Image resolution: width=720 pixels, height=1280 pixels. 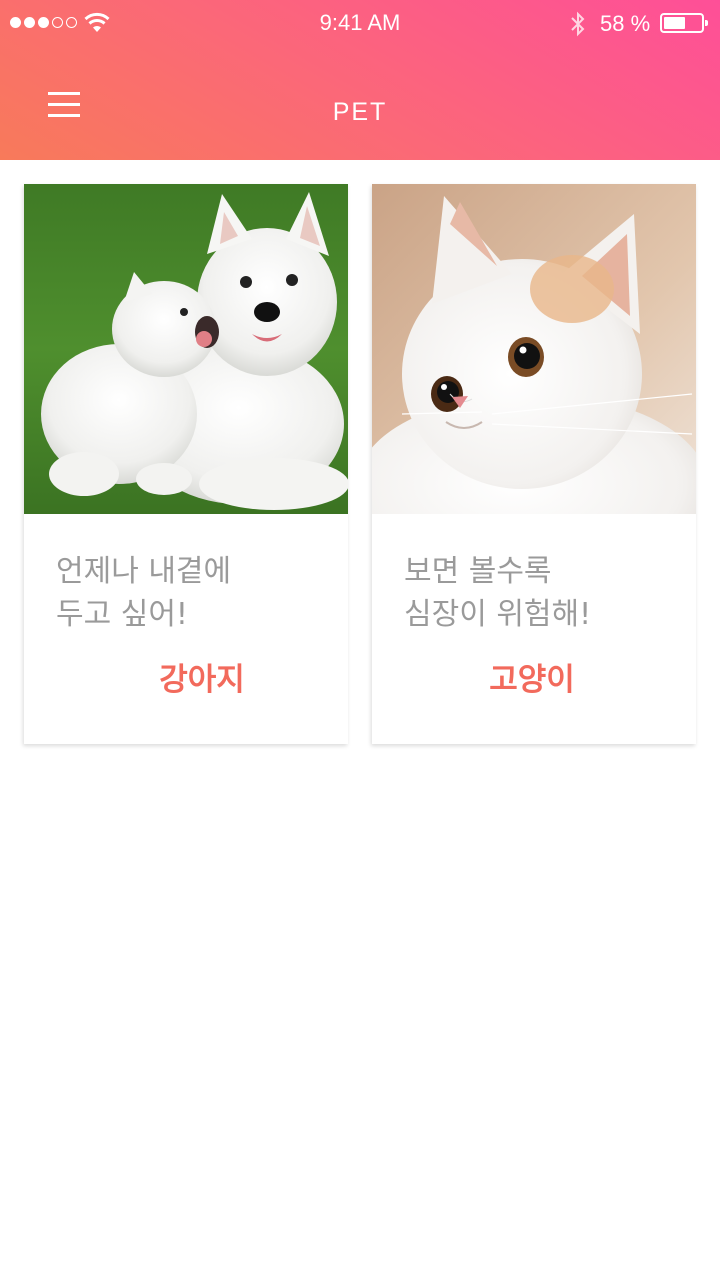 What do you see at coordinates (360, 80) in the screenshot?
I see `app-header: 9:41 AM 58 % PET` at bounding box center [360, 80].